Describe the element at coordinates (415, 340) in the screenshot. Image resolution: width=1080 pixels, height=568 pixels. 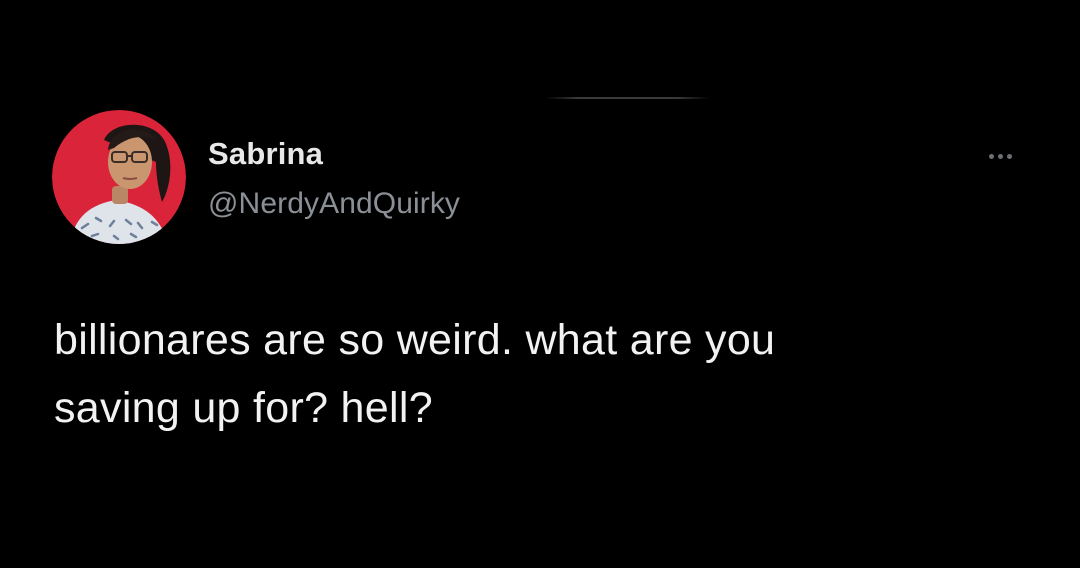
I see `tweet-text-line: billionares are so weird. what are you` at that location.